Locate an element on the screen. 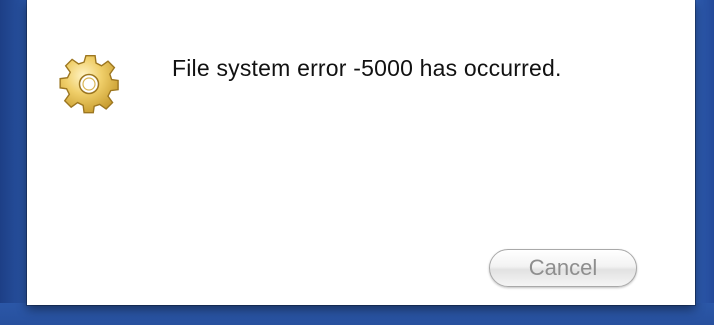 Image resolution: width=714 pixels, height=325 pixels. error-message: File system error -5000 has occurred. is located at coordinates (367, 68).